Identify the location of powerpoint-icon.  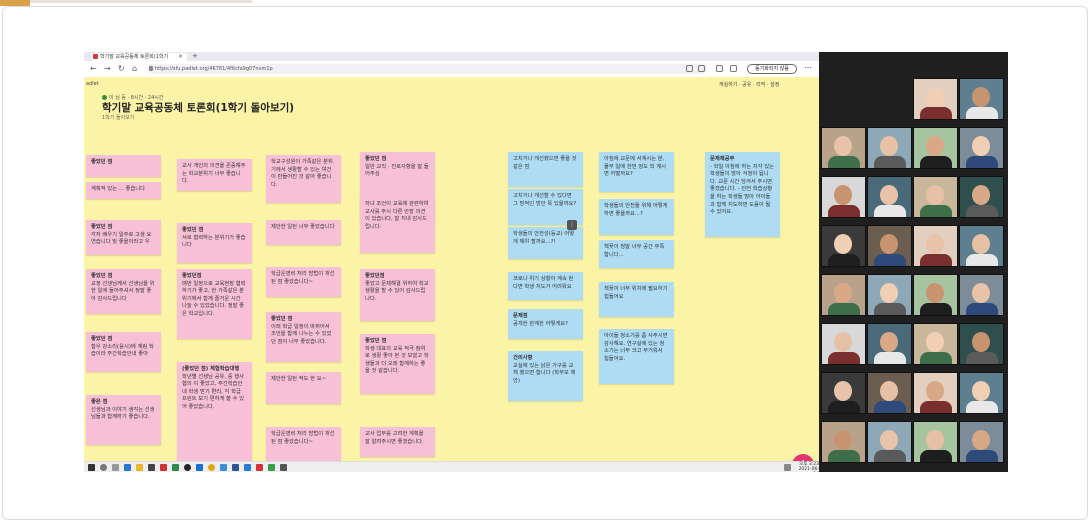
(259, 467).